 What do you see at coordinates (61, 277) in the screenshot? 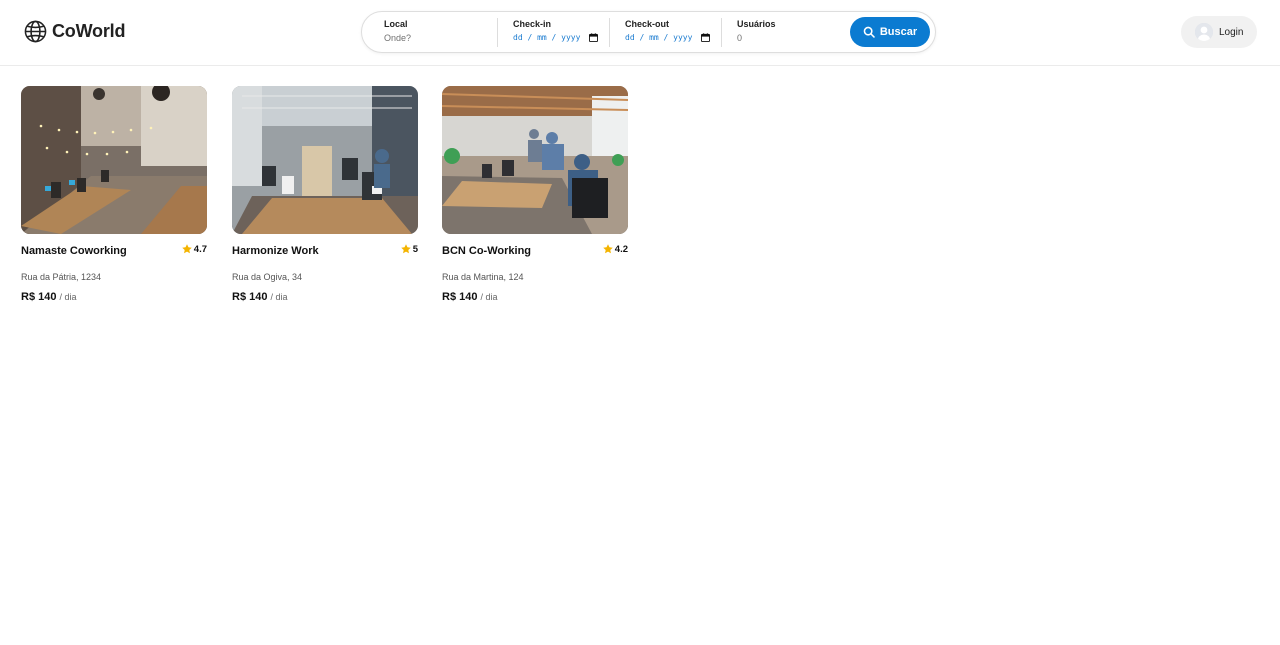
I see `listing-address: Rua da Pátria, 1234` at bounding box center [61, 277].